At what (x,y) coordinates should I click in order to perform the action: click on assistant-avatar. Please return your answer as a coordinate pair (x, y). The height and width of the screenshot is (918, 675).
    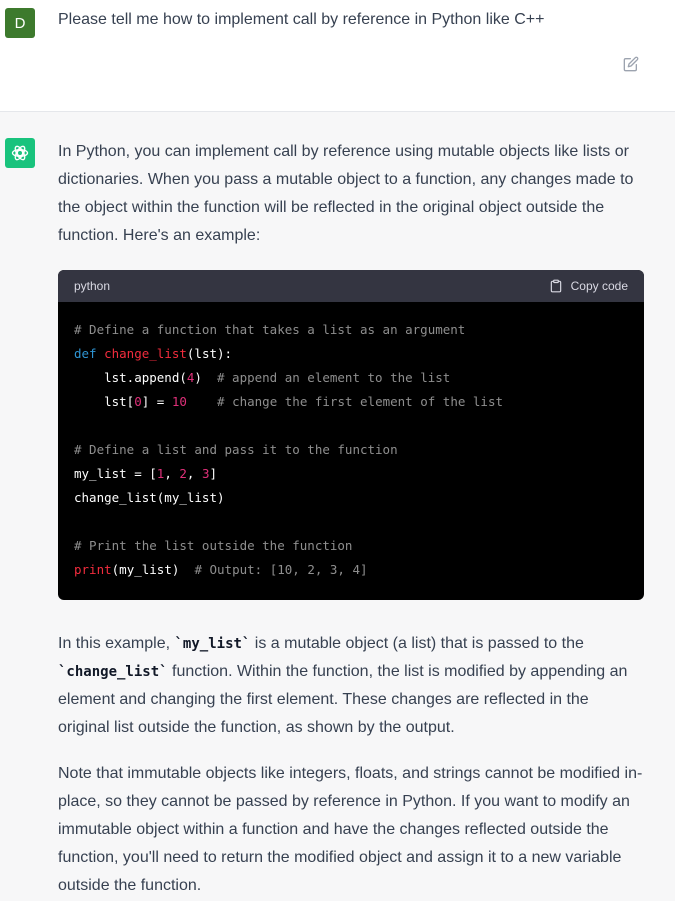
    Looking at the image, I should click on (20, 153).